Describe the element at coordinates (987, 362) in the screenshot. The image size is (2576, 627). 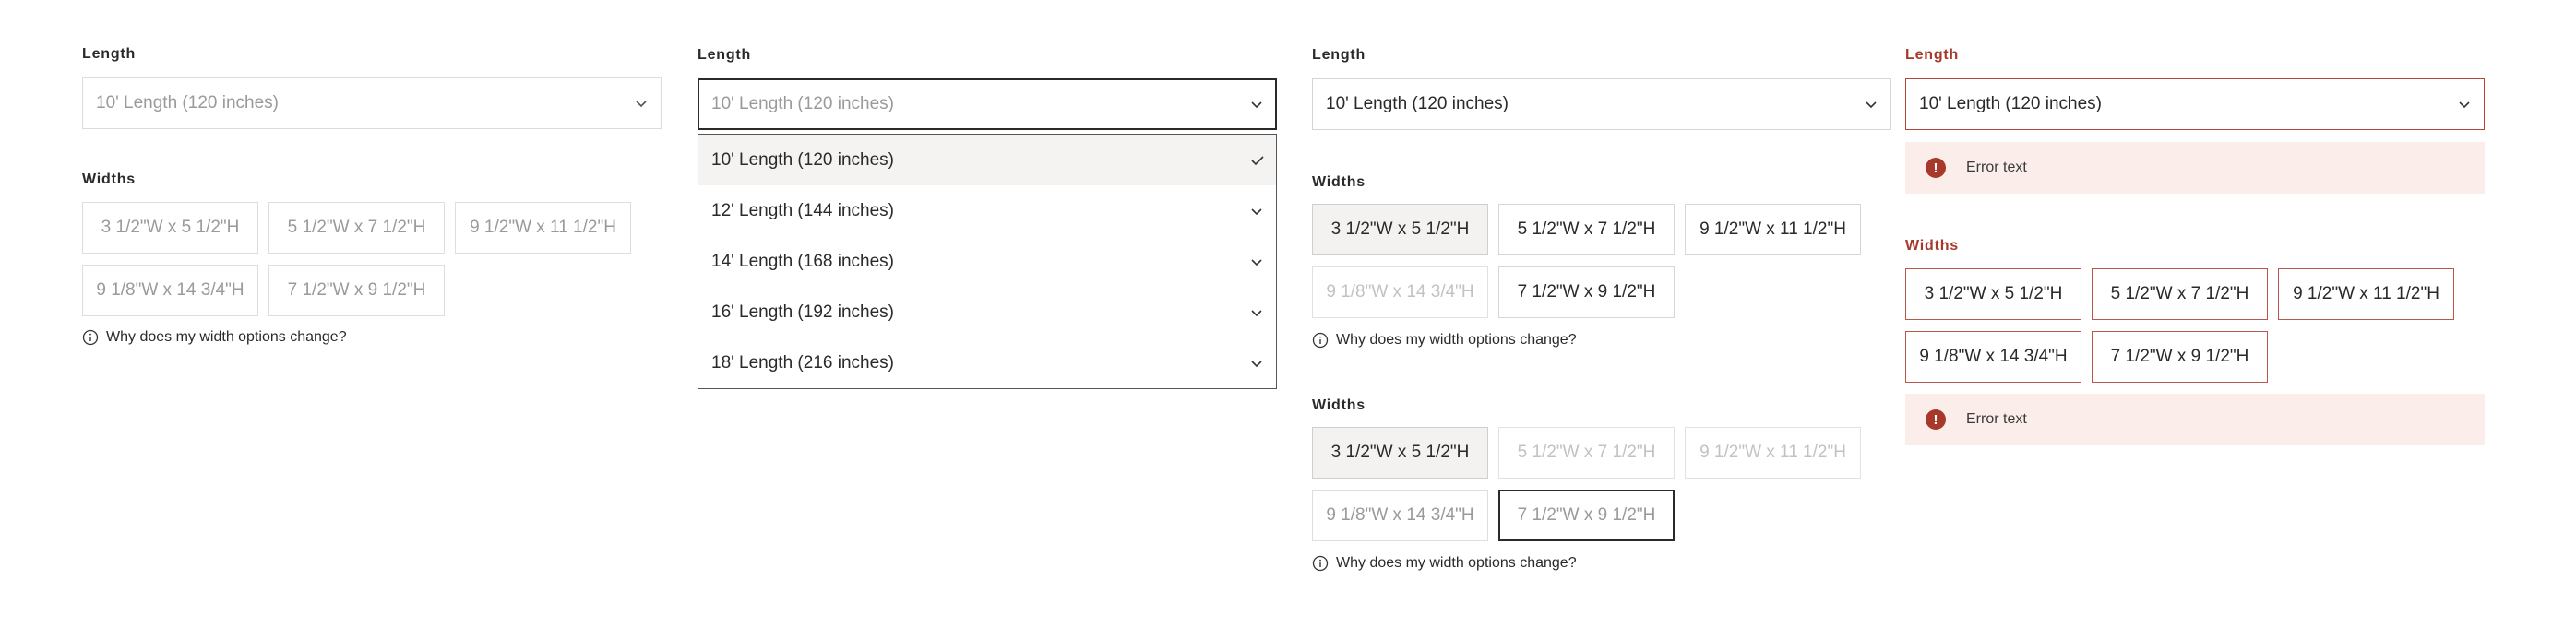
I see `length-option: 18' Length (216 inches)` at that location.